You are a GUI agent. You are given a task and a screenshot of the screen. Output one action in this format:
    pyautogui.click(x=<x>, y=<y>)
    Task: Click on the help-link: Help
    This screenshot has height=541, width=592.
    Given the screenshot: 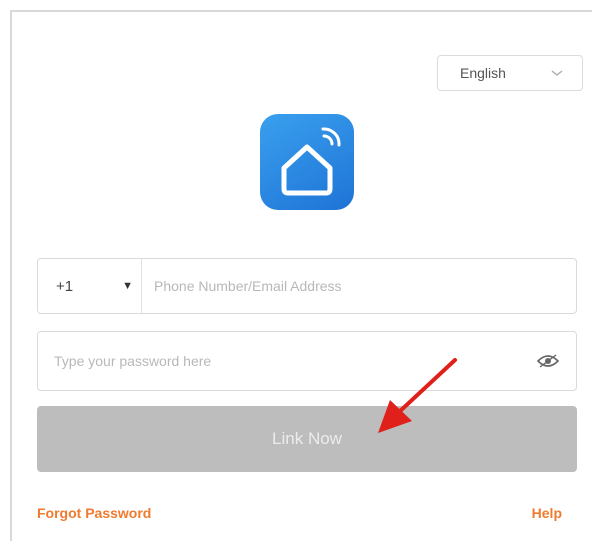 What is the action you would take?
    pyautogui.click(x=547, y=513)
    